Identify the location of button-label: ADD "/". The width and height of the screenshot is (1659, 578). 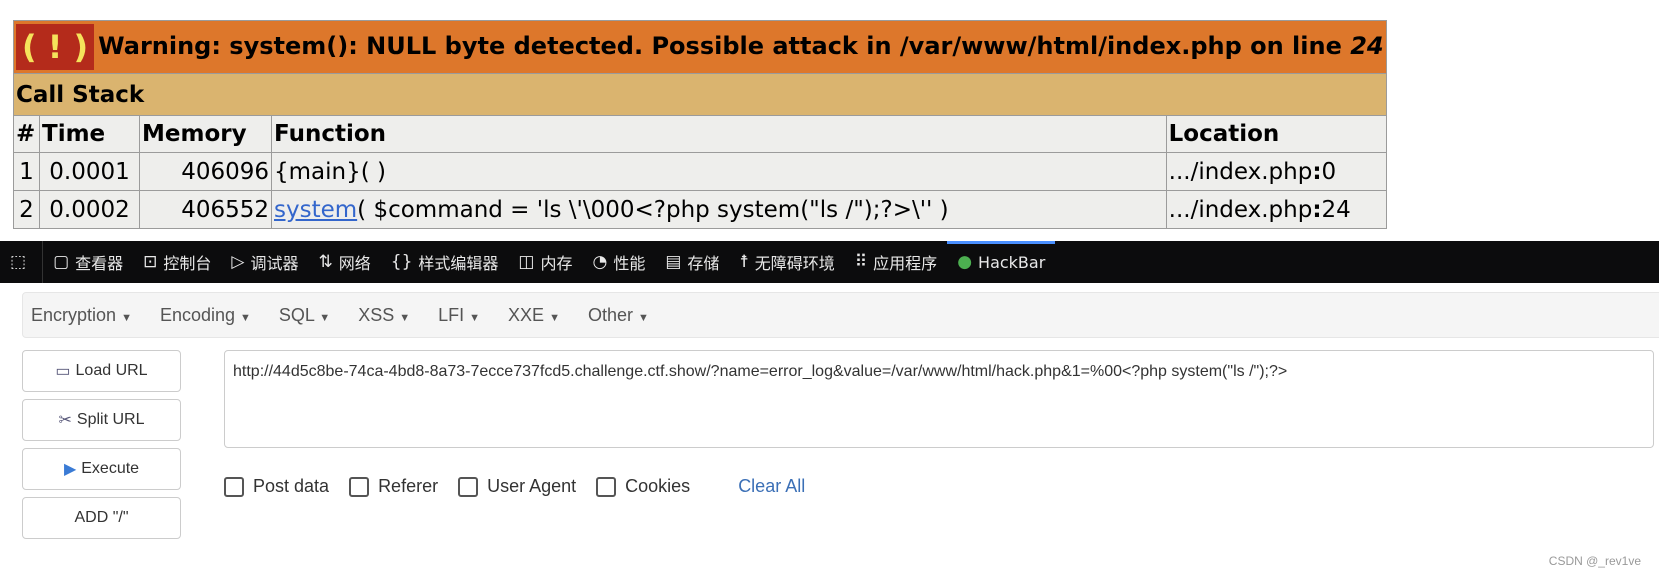
(101, 517).